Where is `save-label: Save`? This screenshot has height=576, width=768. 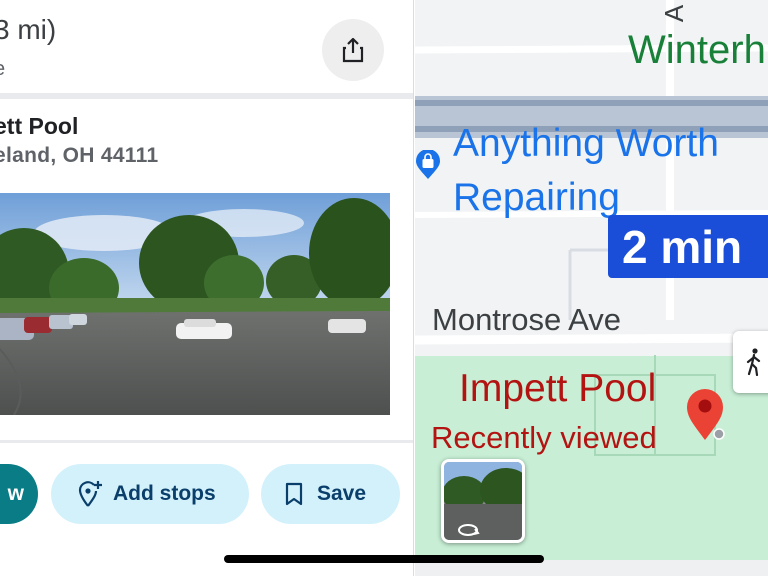 save-label: Save is located at coordinates (342, 493).